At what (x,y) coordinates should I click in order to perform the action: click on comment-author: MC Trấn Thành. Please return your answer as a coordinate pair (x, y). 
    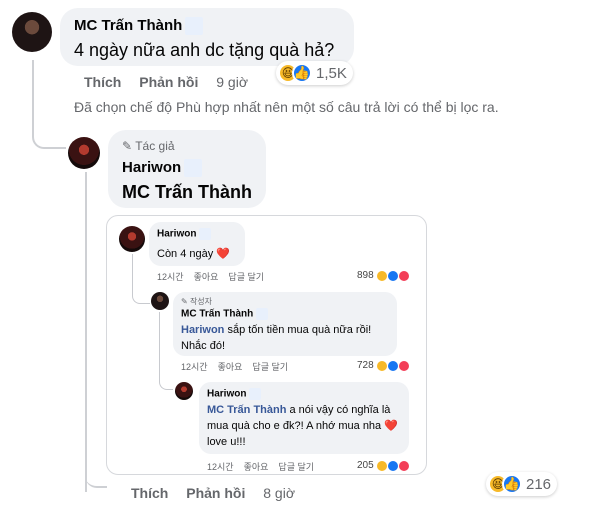
    Looking at the image, I should click on (128, 25).